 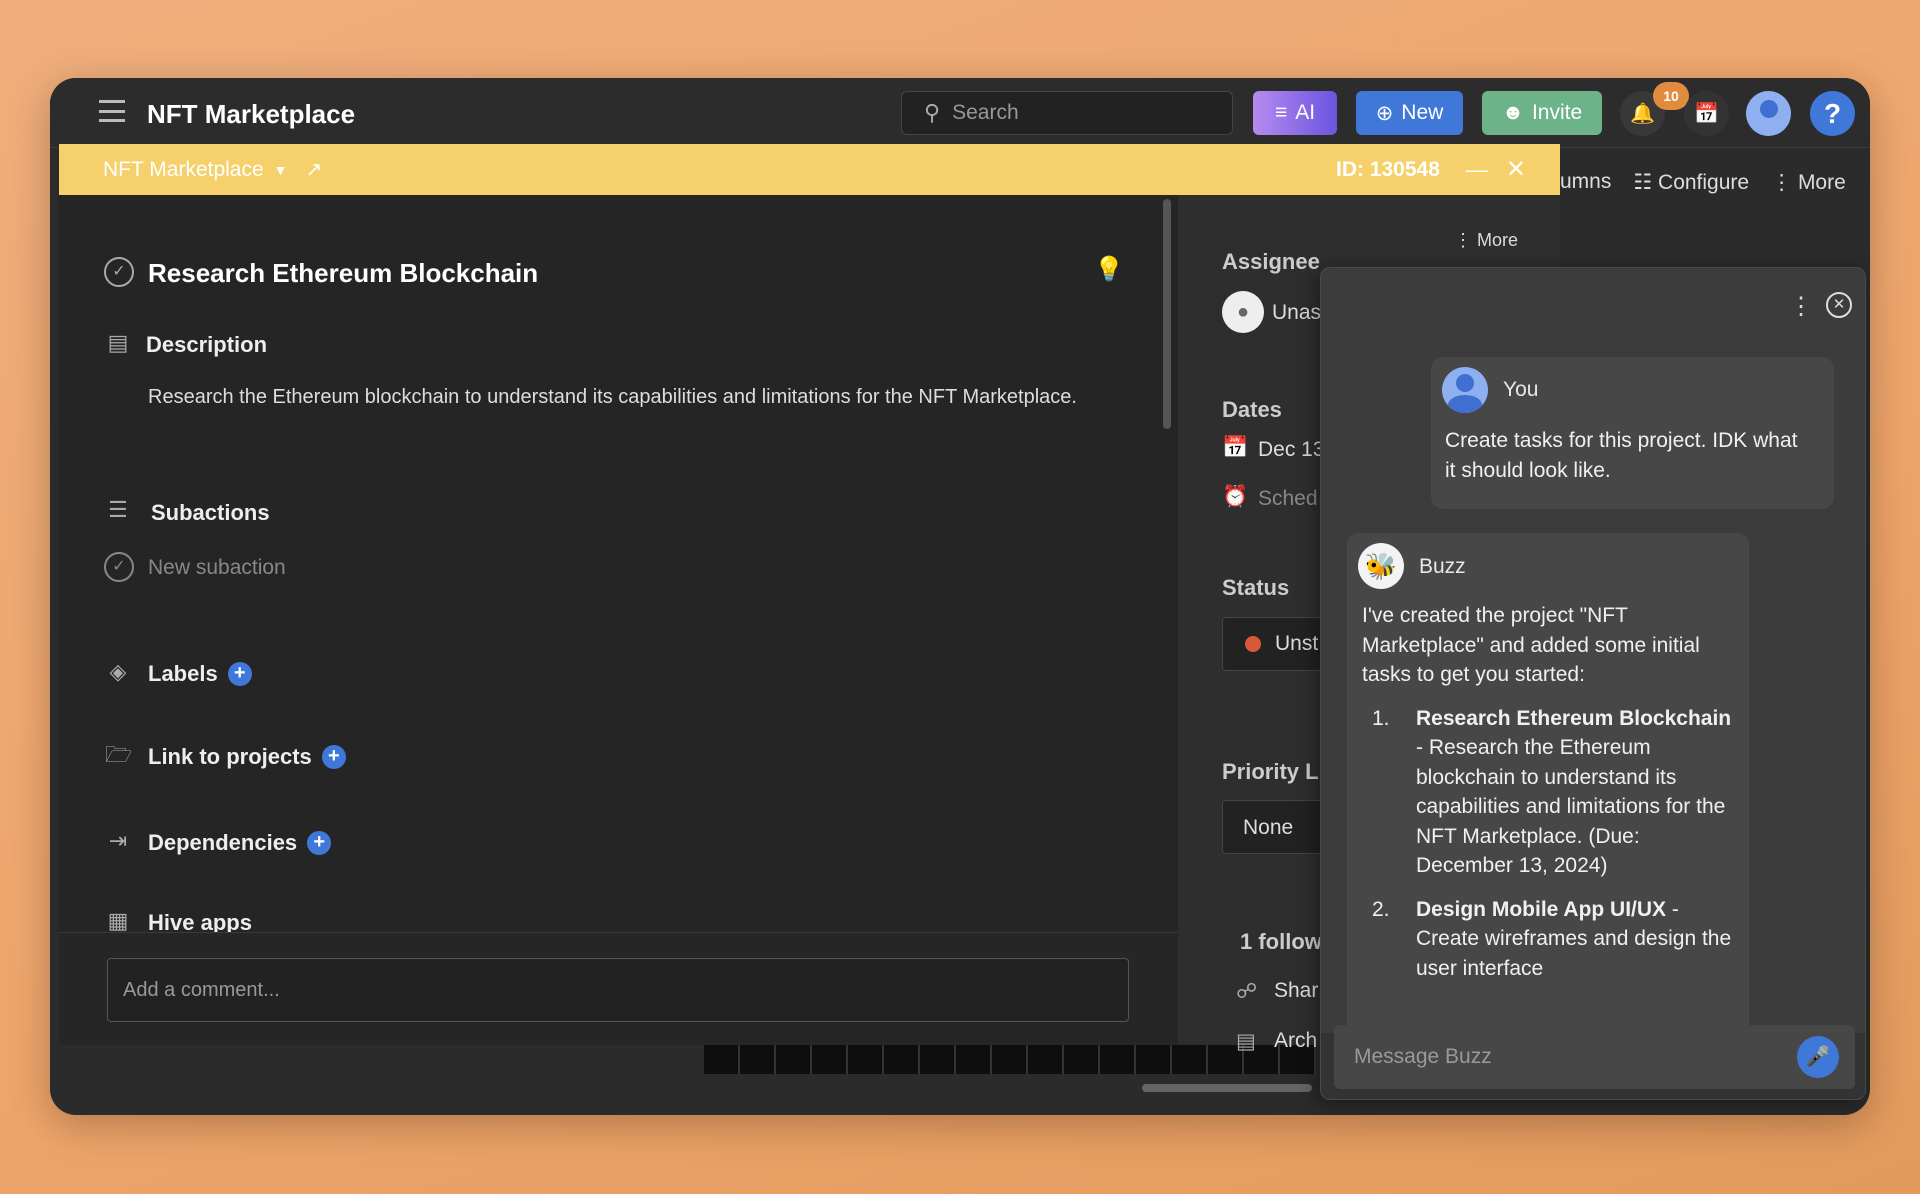 What do you see at coordinates (1253, 644) in the screenshot?
I see `status-dot` at bounding box center [1253, 644].